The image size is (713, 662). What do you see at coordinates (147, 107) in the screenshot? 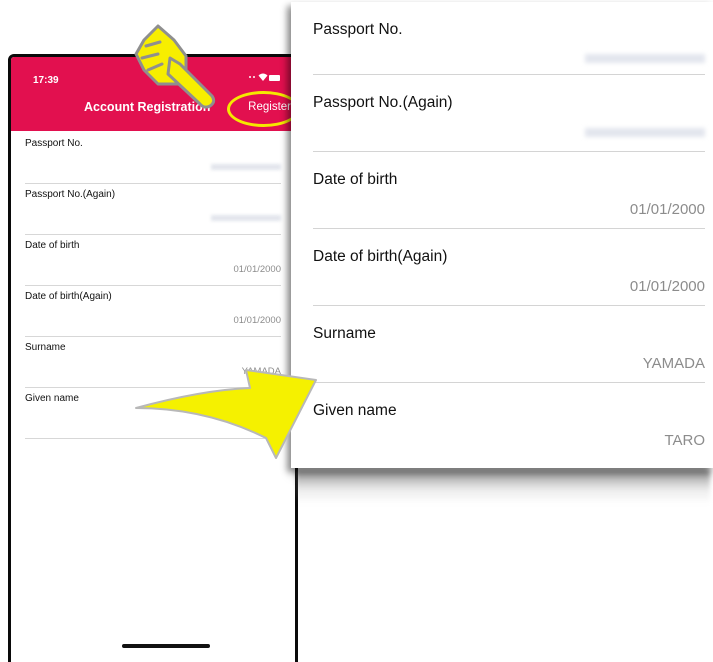
I see `page-title: Account Registration` at bounding box center [147, 107].